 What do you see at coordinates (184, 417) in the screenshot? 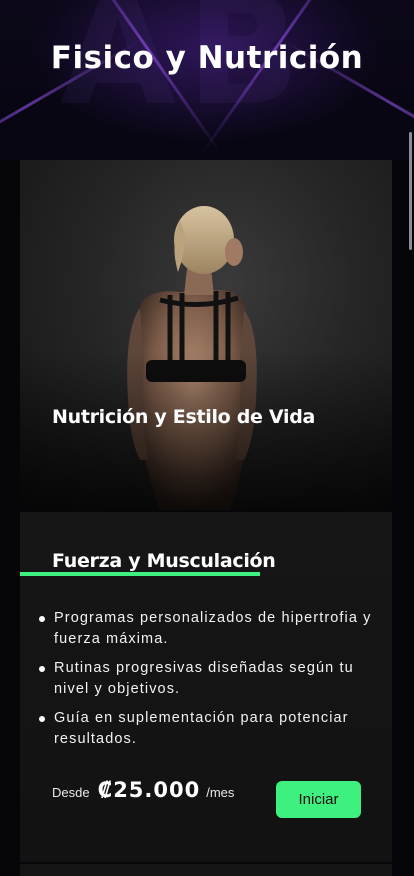
I see `card-title: Nutrición y Estilo de Vida` at bounding box center [184, 417].